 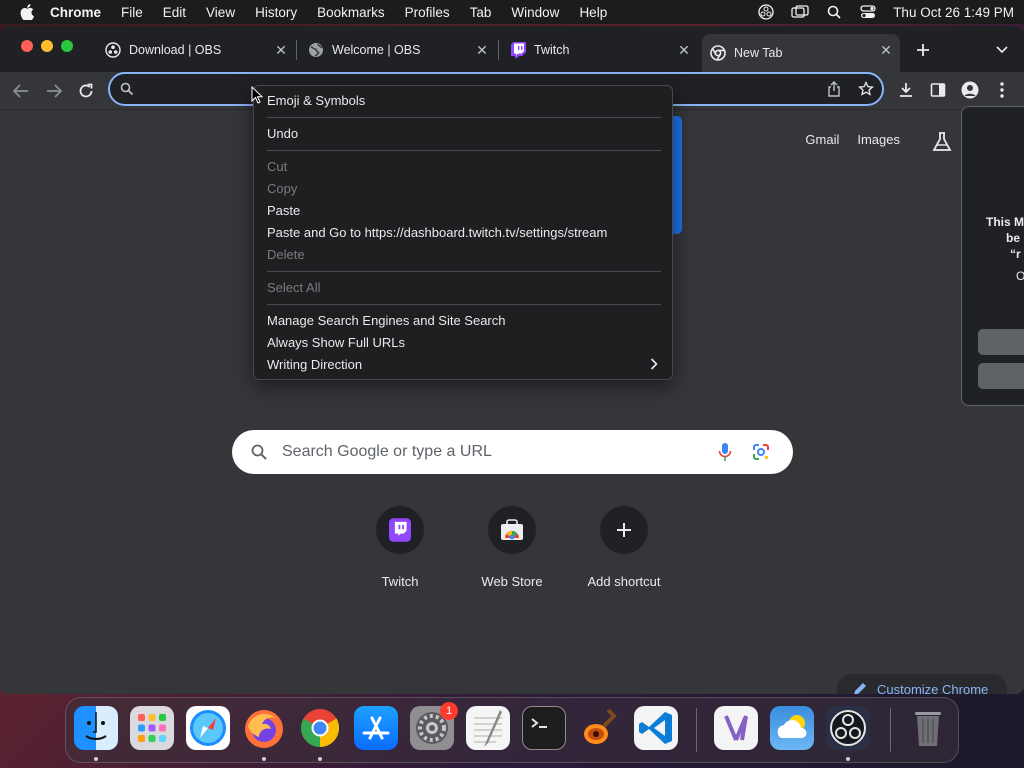 What do you see at coordinates (593, 12) in the screenshot?
I see `menu-help: Help` at bounding box center [593, 12].